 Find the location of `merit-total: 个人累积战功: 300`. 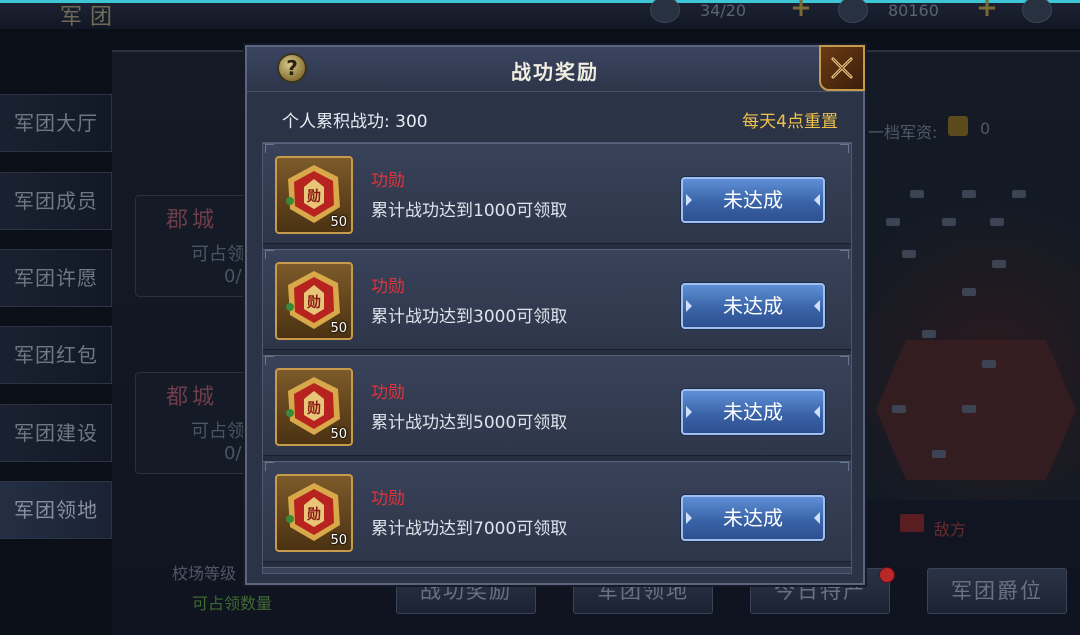

merit-total: 个人累积战功: 300 is located at coordinates (355, 122).